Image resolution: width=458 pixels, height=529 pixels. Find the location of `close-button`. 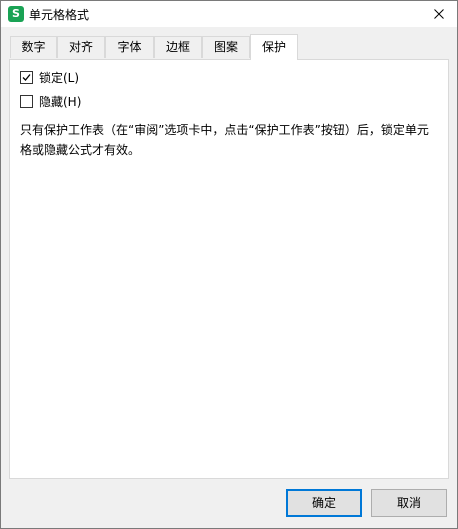

close-button is located at coordinates (439, 14).